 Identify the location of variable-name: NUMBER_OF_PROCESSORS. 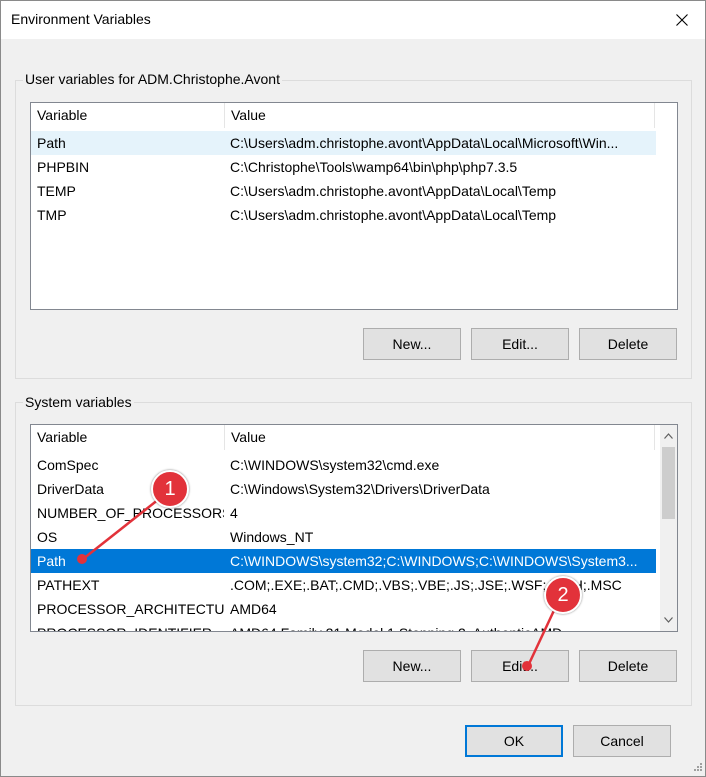
(130, 513).